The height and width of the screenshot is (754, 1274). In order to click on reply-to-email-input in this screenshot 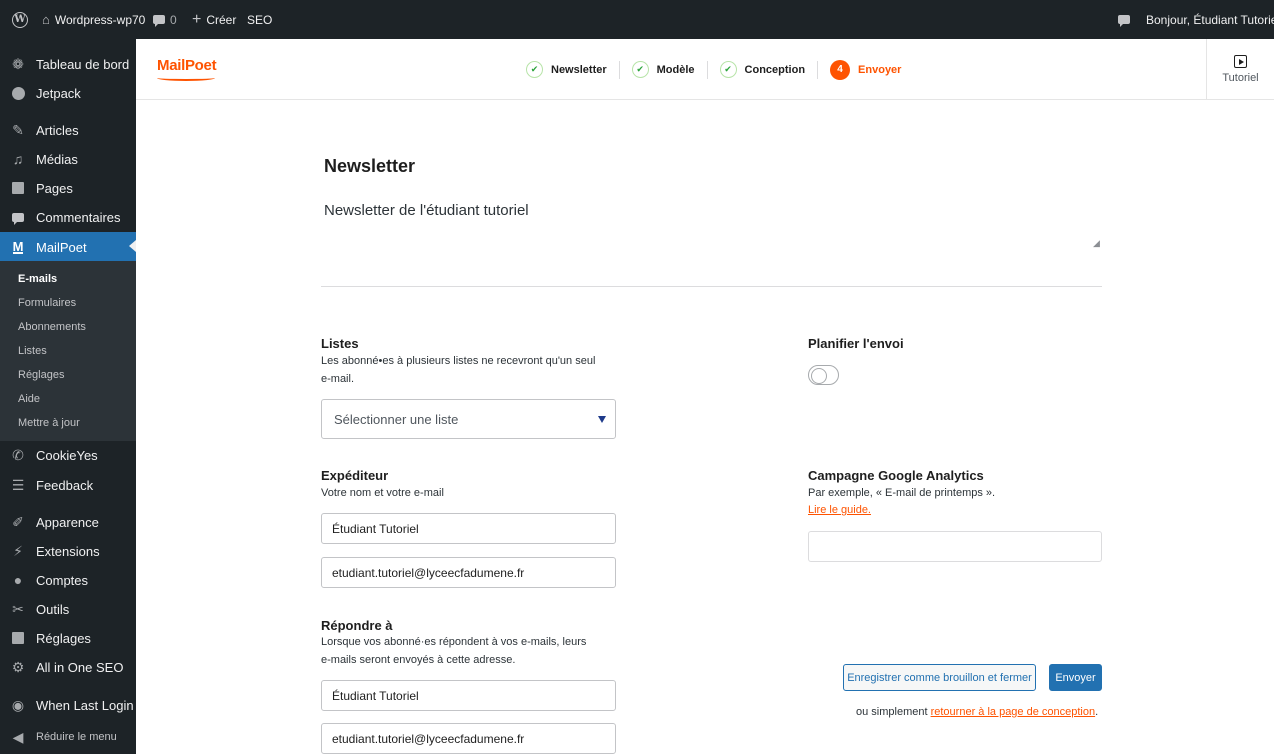, I will do `click(468, 738)`.